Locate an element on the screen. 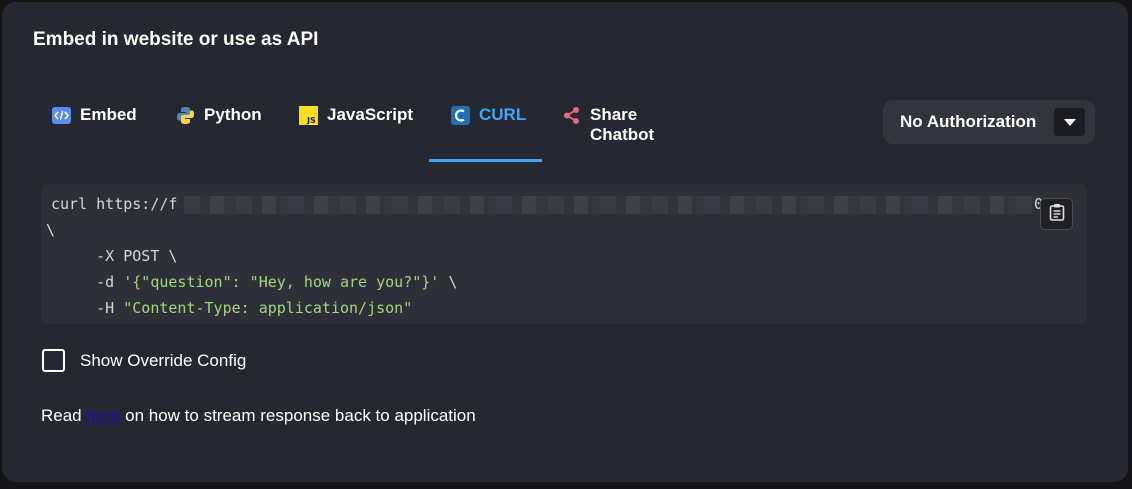  python-icon is located at coordinates (185, 115).